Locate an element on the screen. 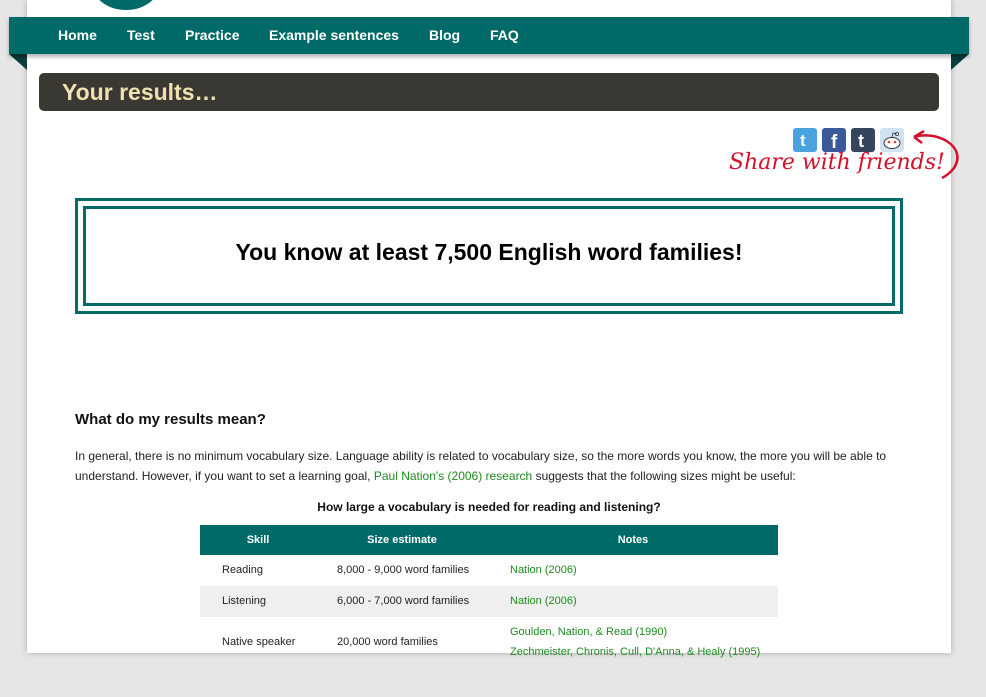  header-skill: Skill is located at coordinates (258, 540).